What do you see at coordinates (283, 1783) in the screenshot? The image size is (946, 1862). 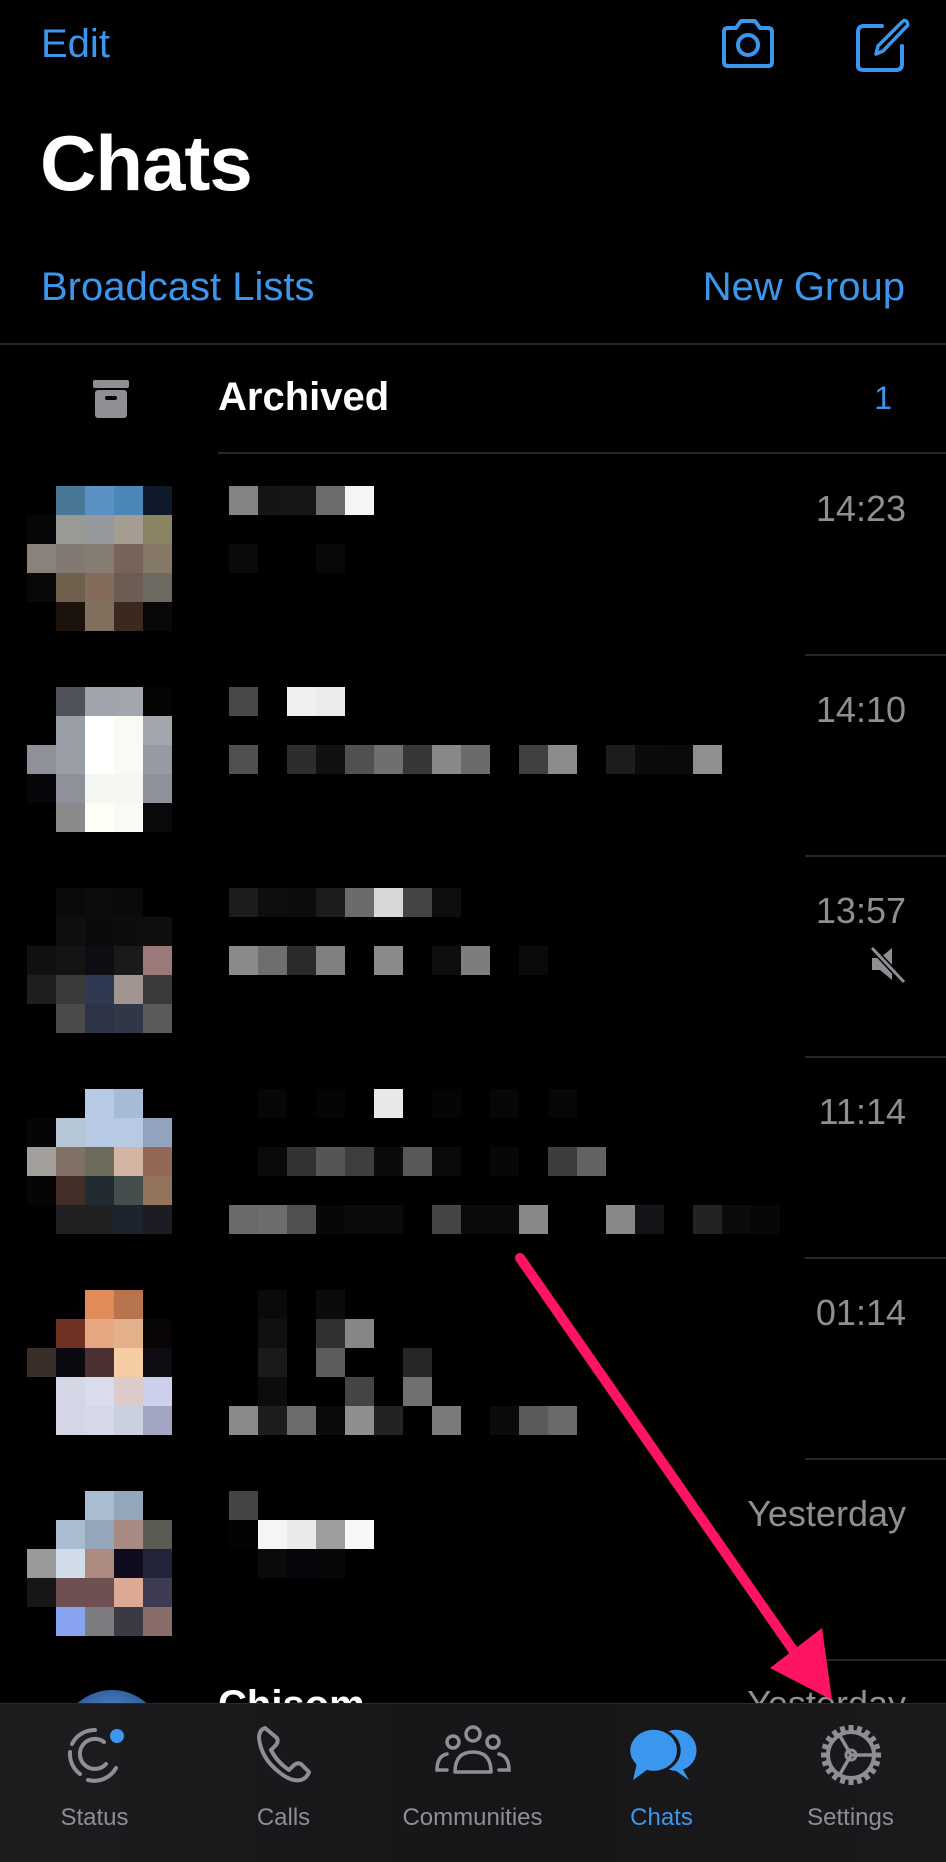 I see `tab-calls: Calls` at bounding box center [283, 1783].